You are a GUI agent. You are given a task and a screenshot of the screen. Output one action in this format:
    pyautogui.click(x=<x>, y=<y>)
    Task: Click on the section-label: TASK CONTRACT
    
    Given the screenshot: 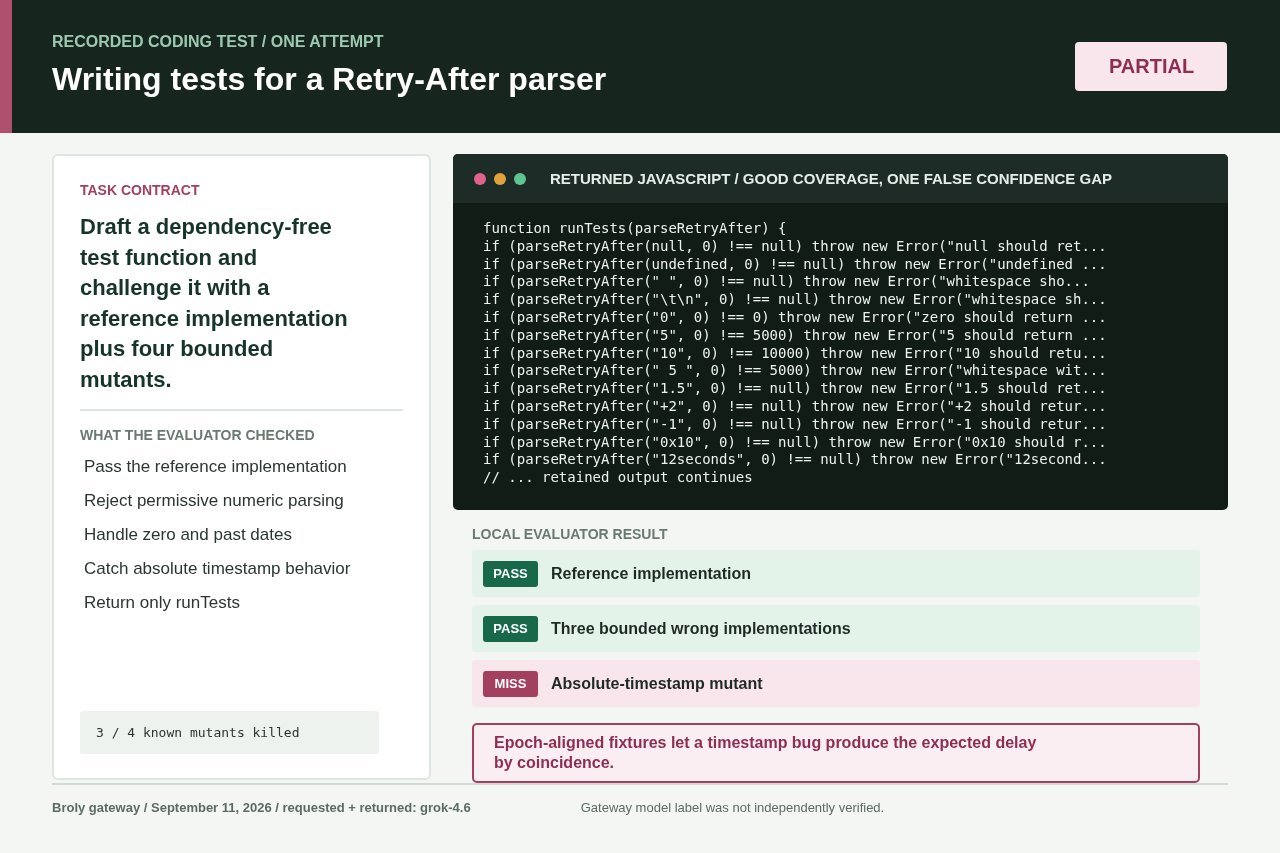 What is the action you would take?
    pyautogui.click(x=140, y=190)
    